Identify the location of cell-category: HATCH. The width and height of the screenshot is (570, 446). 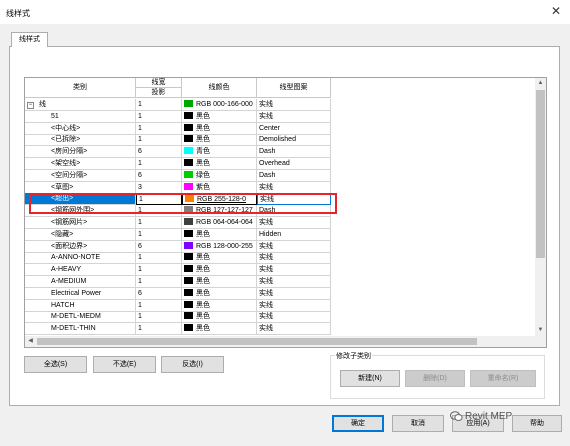
(80, 305).